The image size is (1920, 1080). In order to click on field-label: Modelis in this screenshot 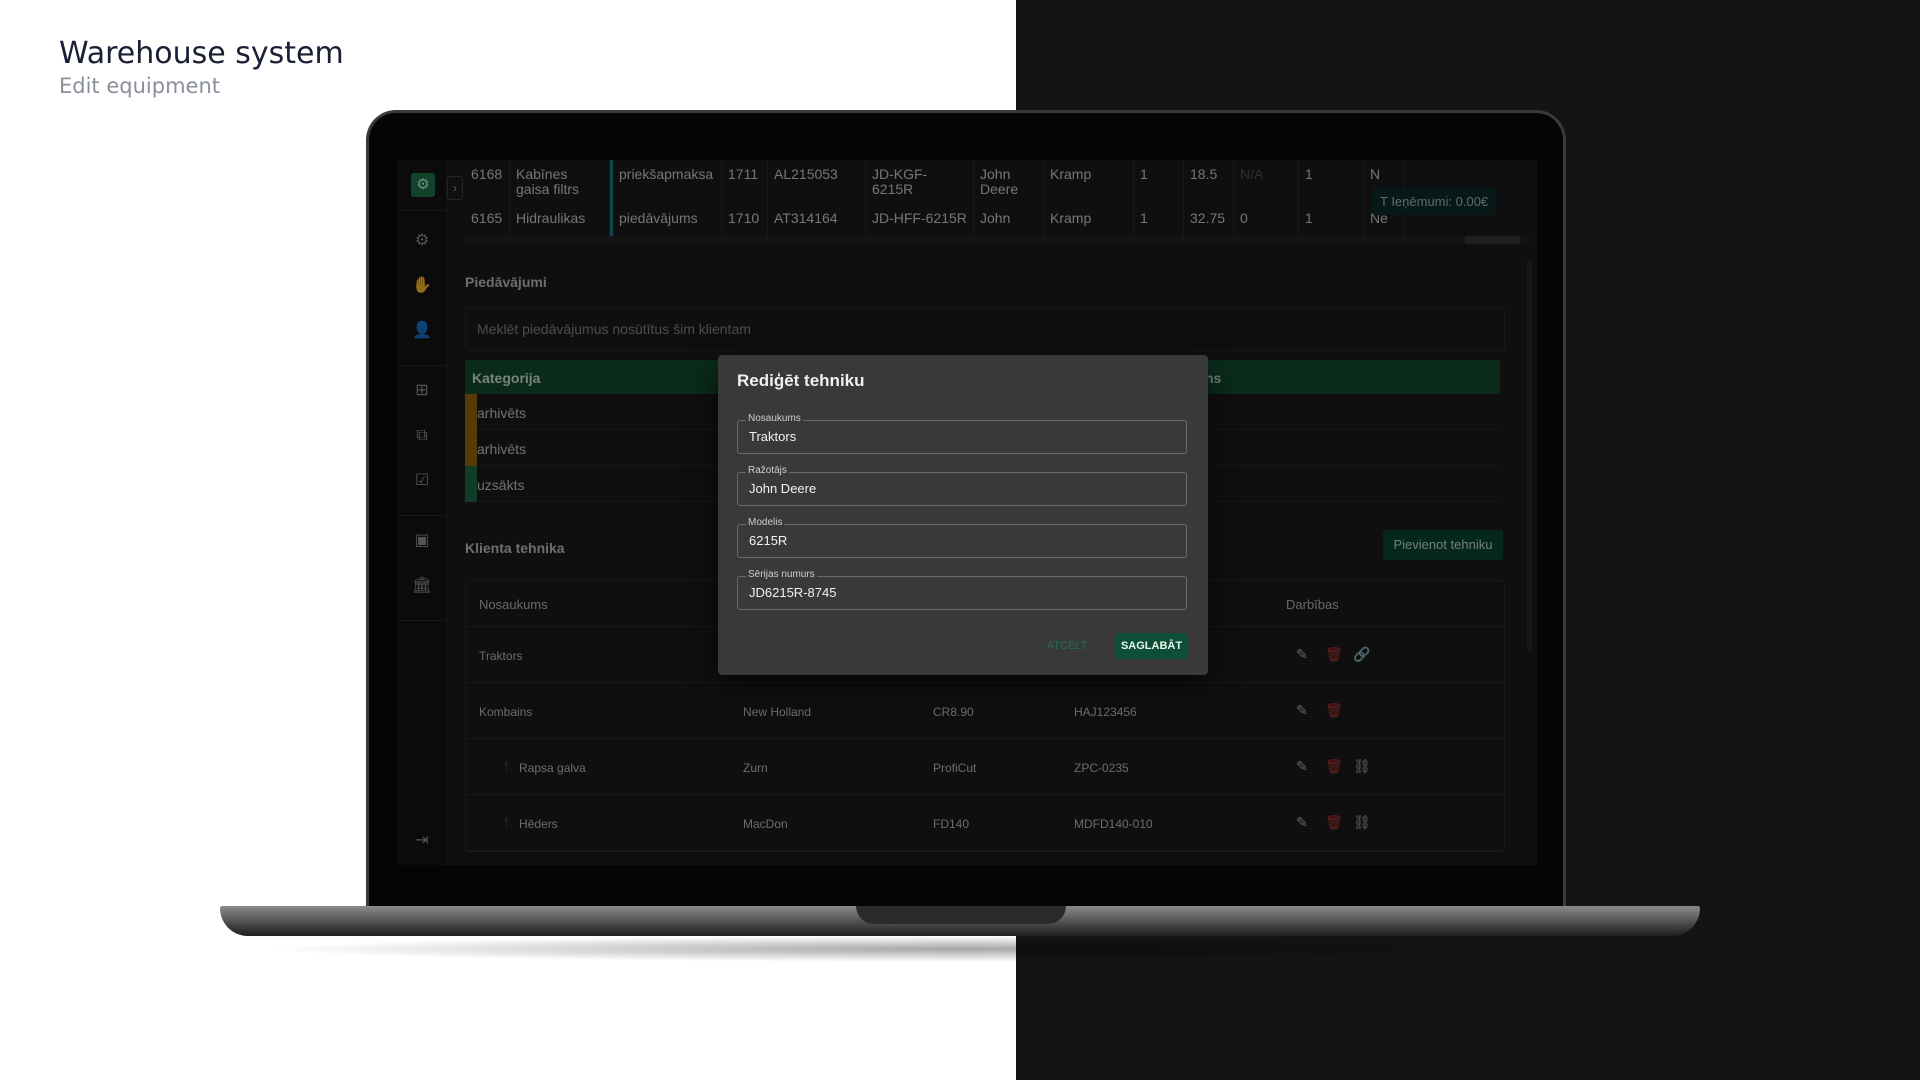, I will do `click(765, 522)`.